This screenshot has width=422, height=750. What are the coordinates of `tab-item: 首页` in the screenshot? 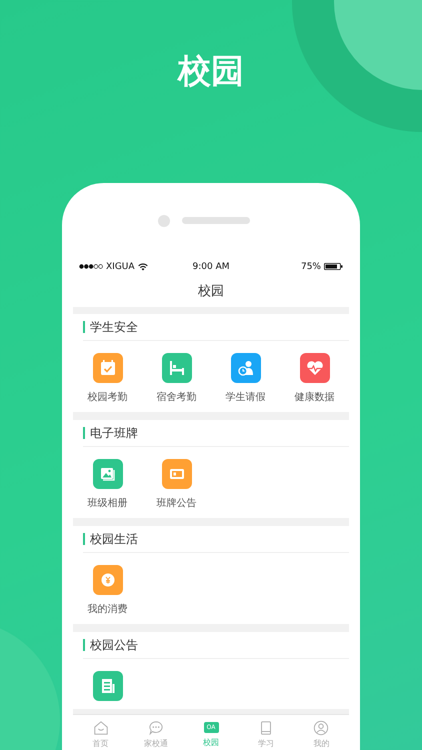 It's located at (100, 732).